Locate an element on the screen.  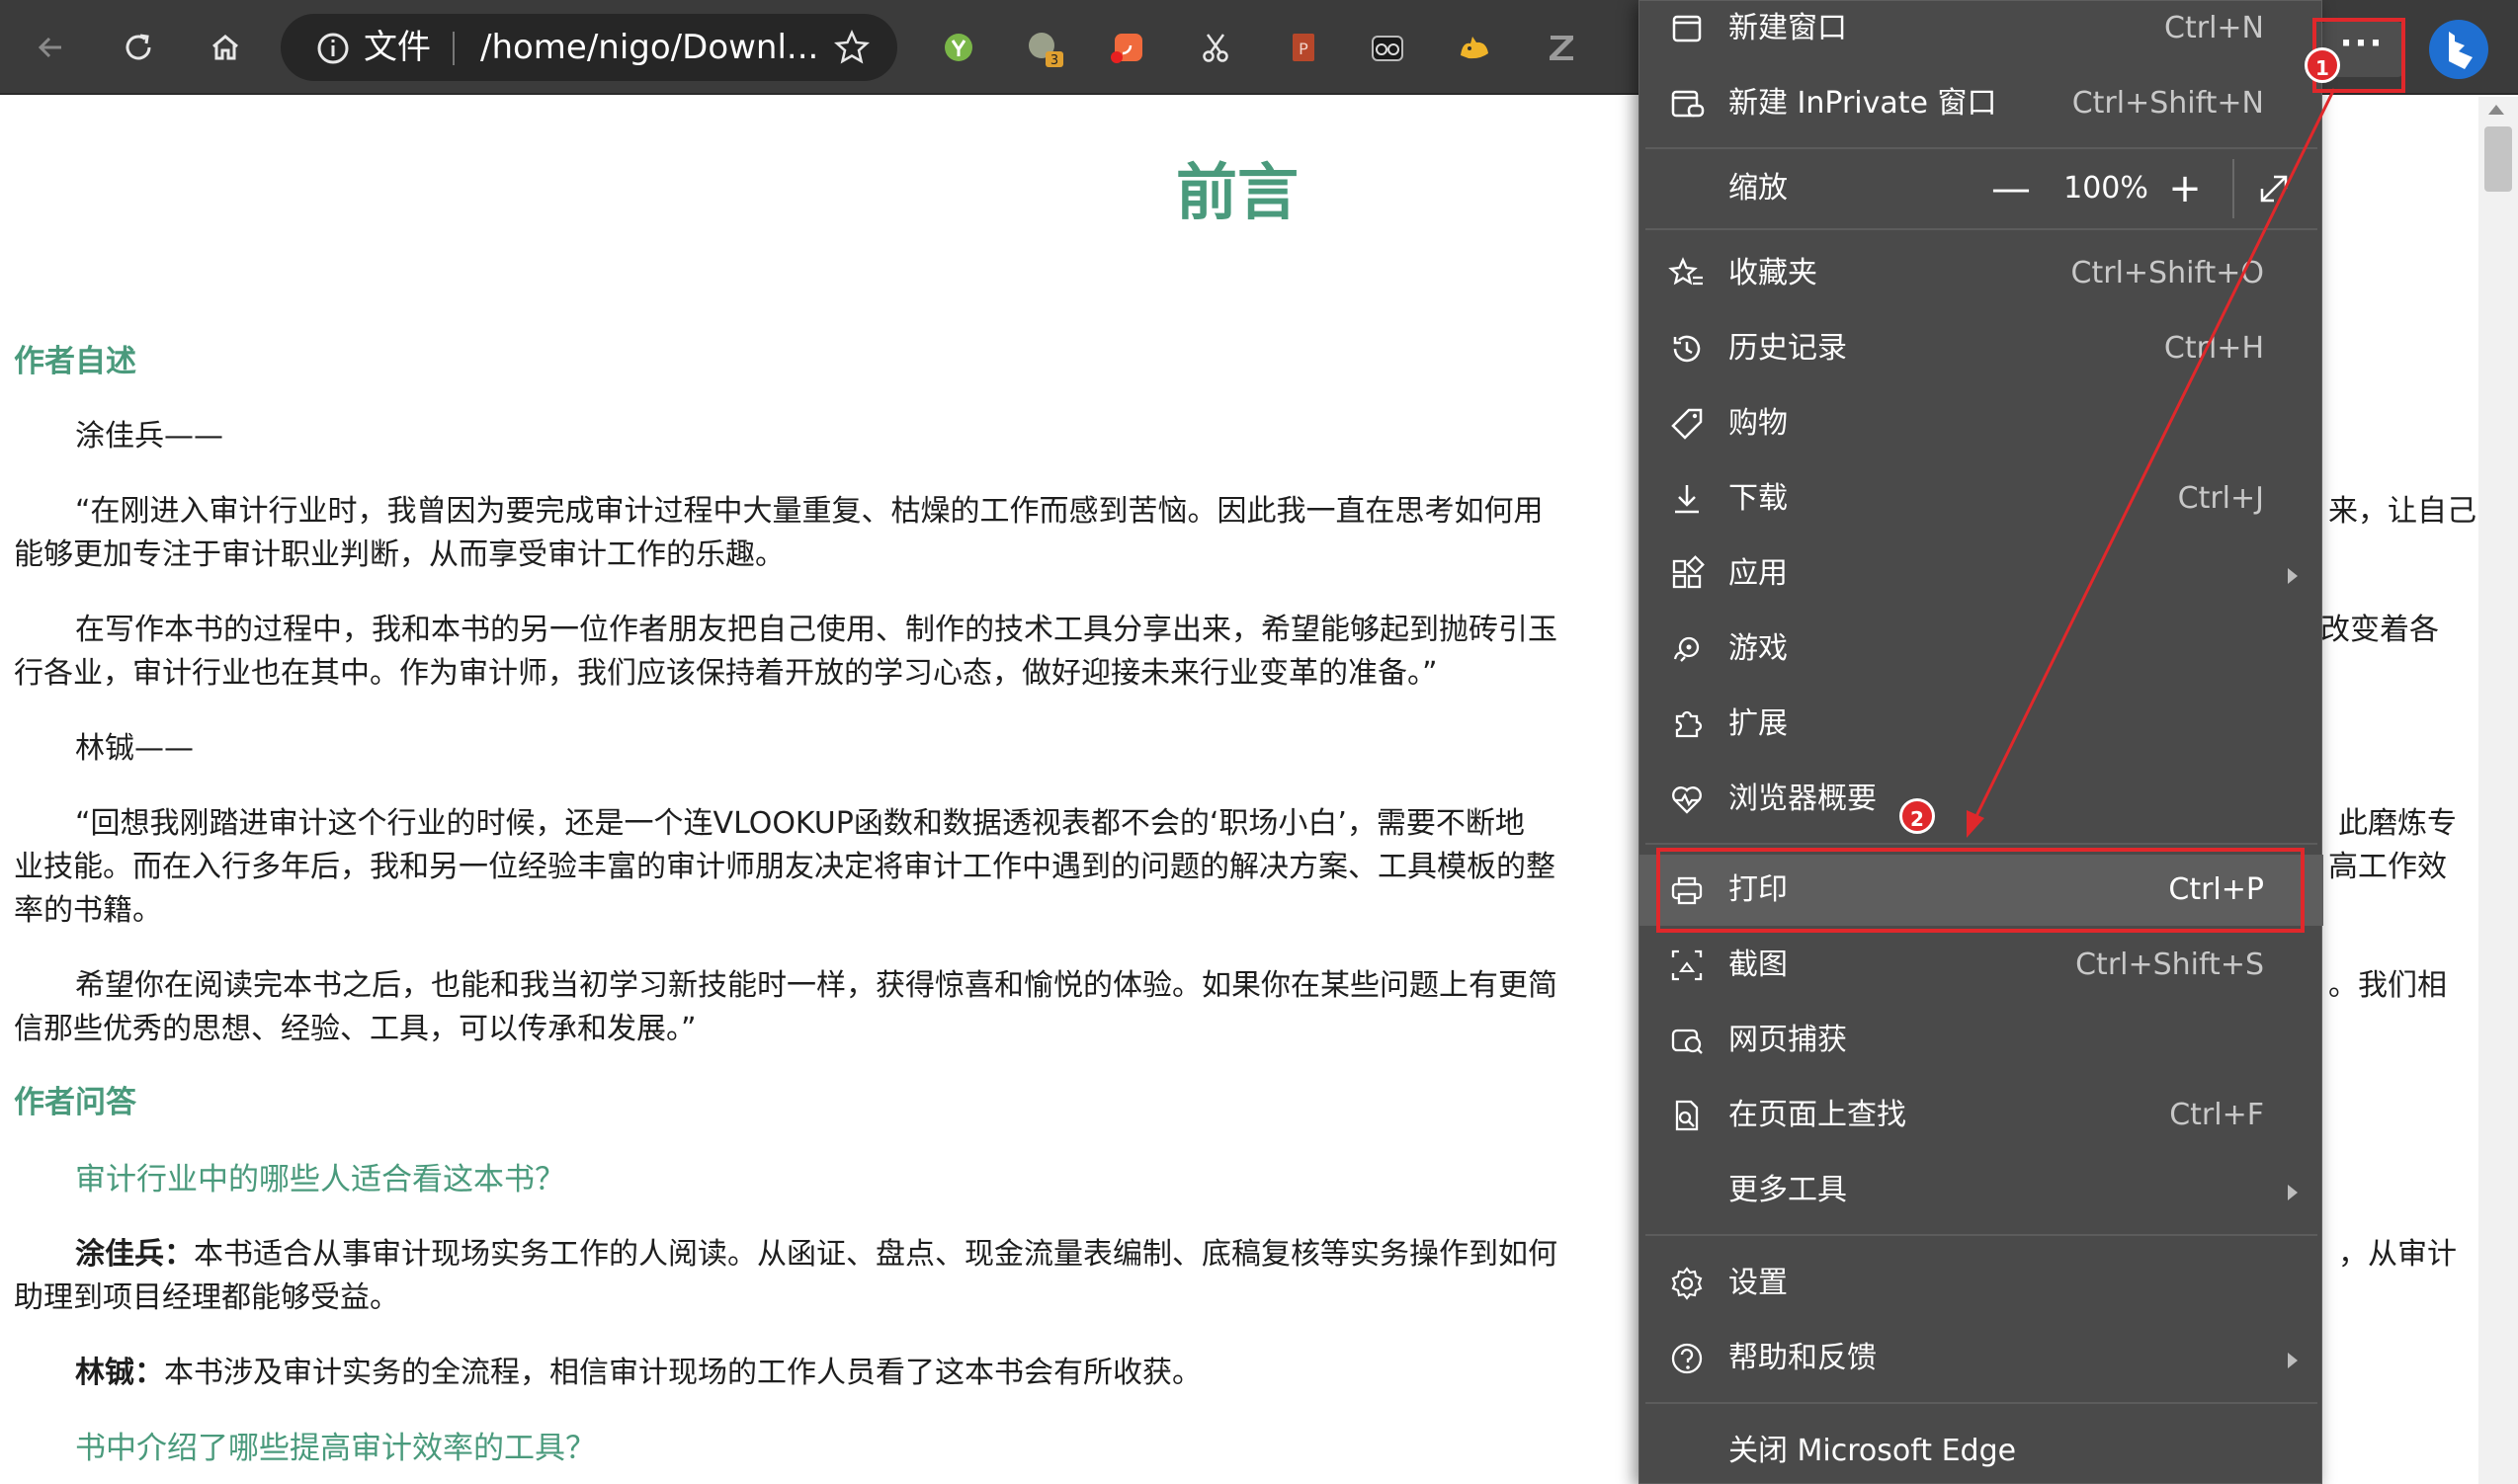
answer-speaker: 涂佳兵： is located at coordinates (134, 1254).